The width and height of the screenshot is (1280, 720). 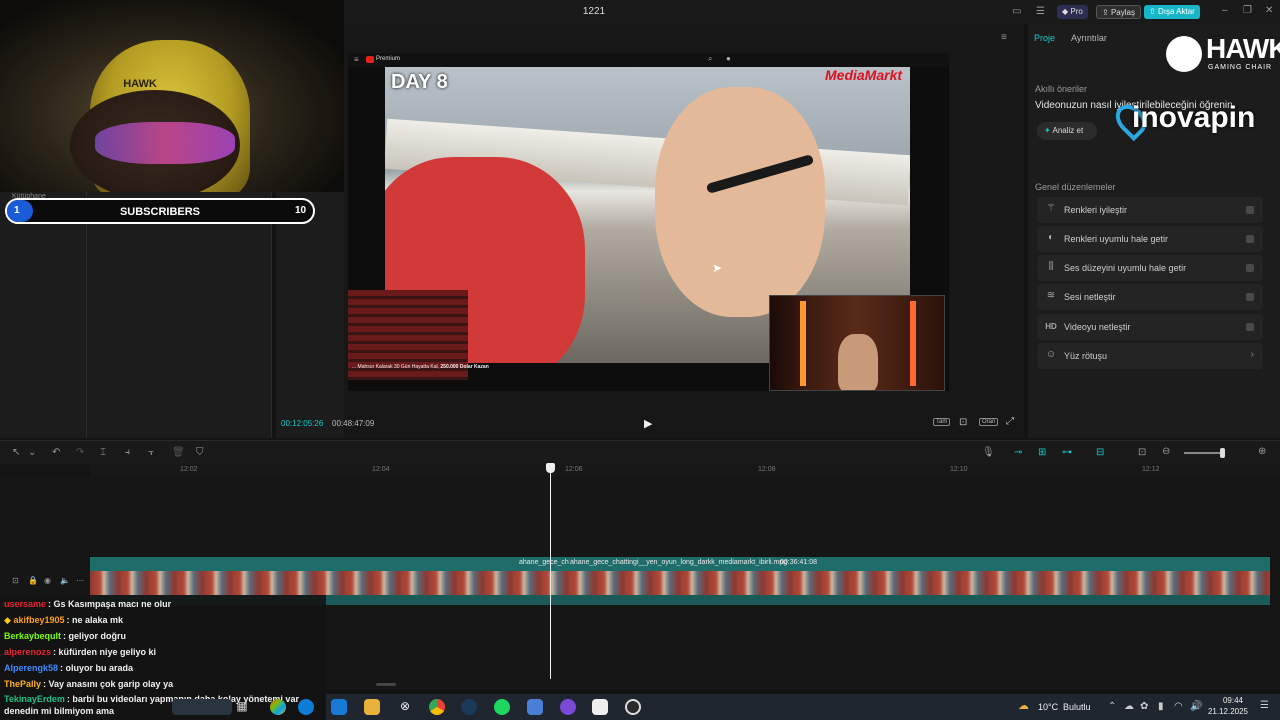 I want to click on track-icon: ⊟, so click(x=1100, y=452).